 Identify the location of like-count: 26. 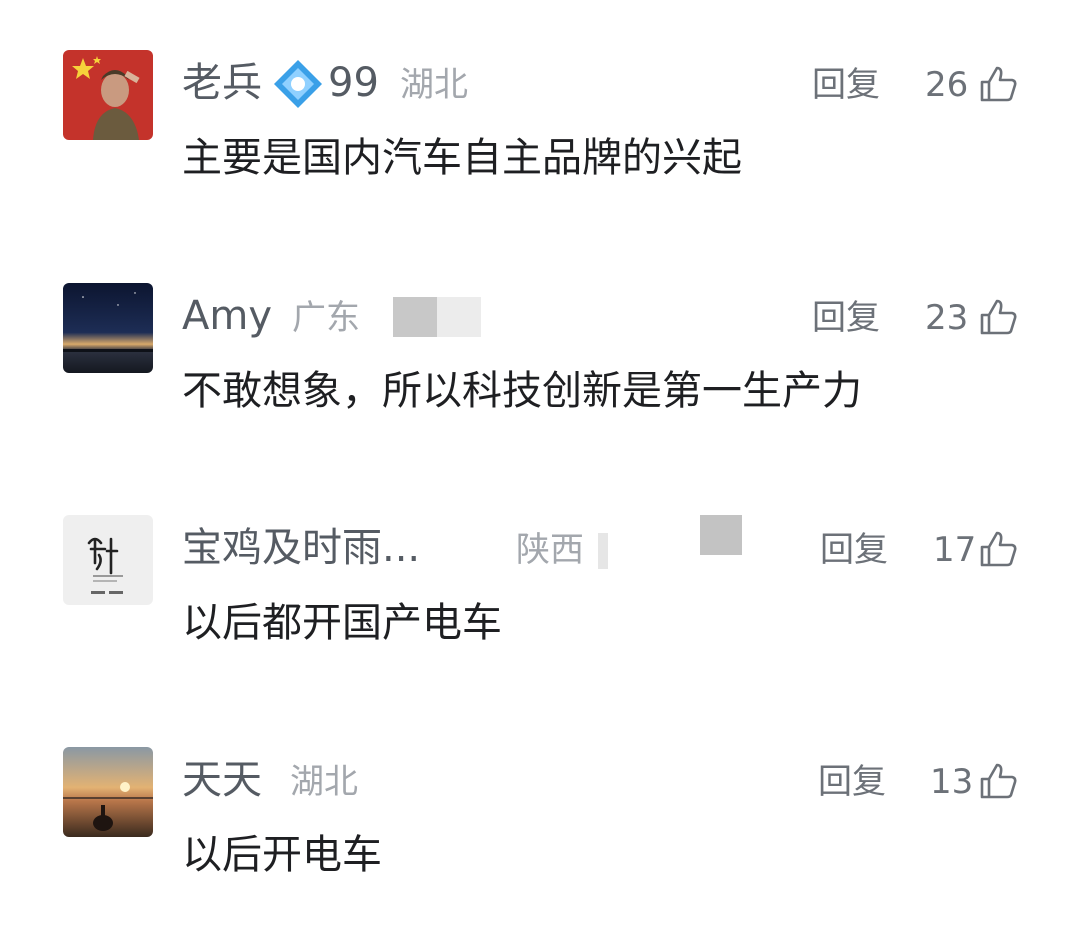
(946, 85).